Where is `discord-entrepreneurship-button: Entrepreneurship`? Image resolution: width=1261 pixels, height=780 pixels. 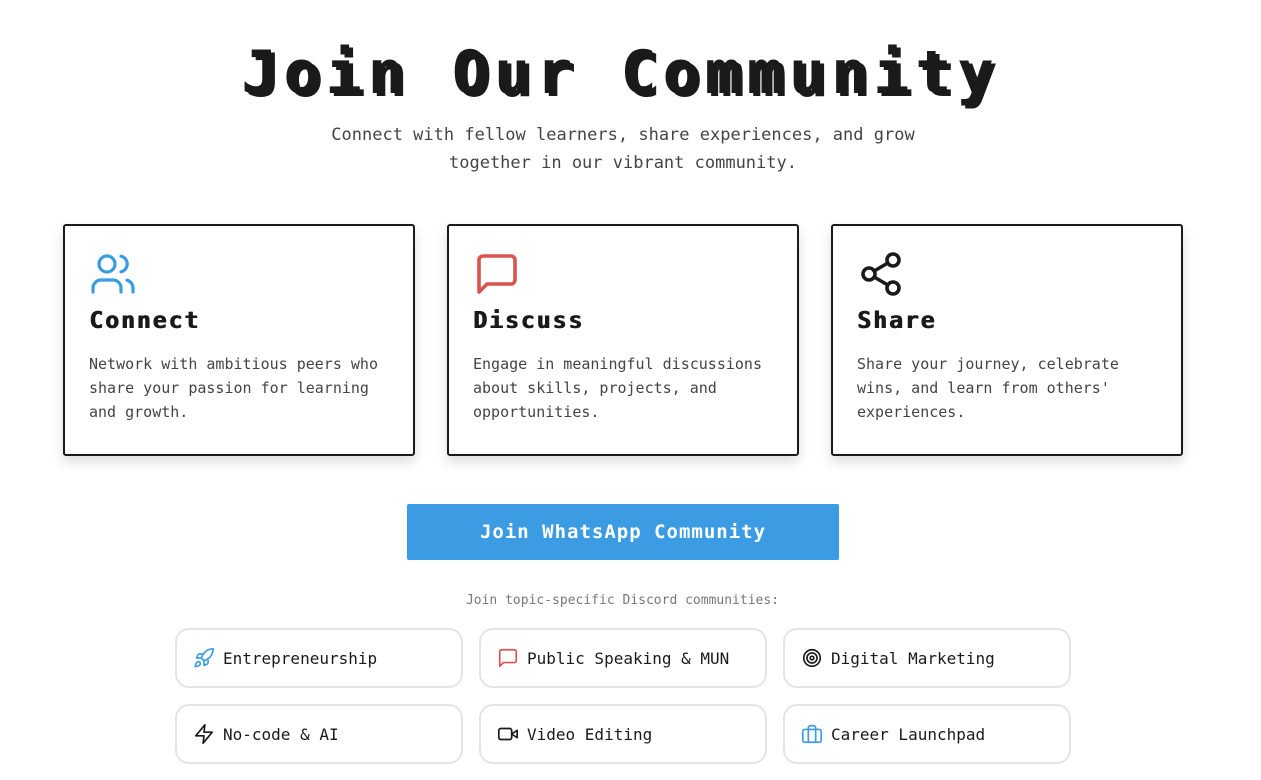 discord-entrepreneurship-button: Entrepreneurship is located at coordinates (319, 658).